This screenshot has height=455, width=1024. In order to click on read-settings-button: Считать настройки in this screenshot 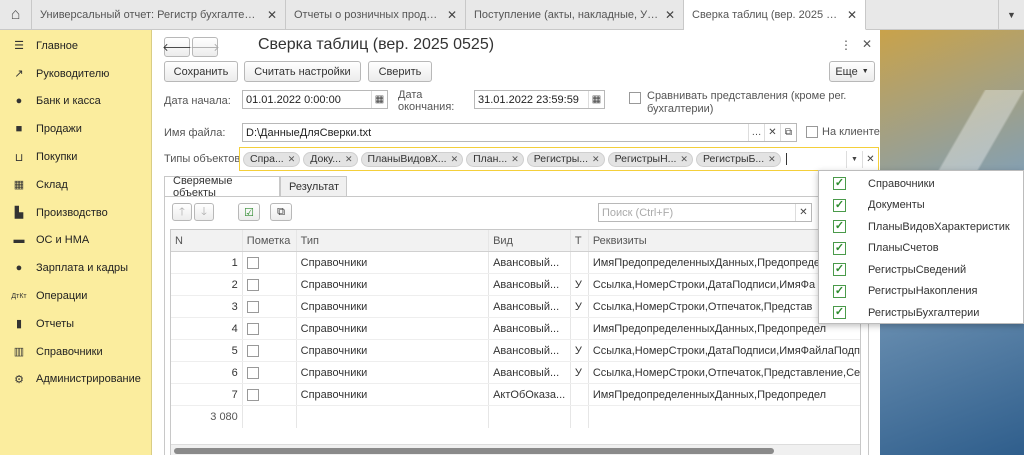, I will do `click(302, 71)`.